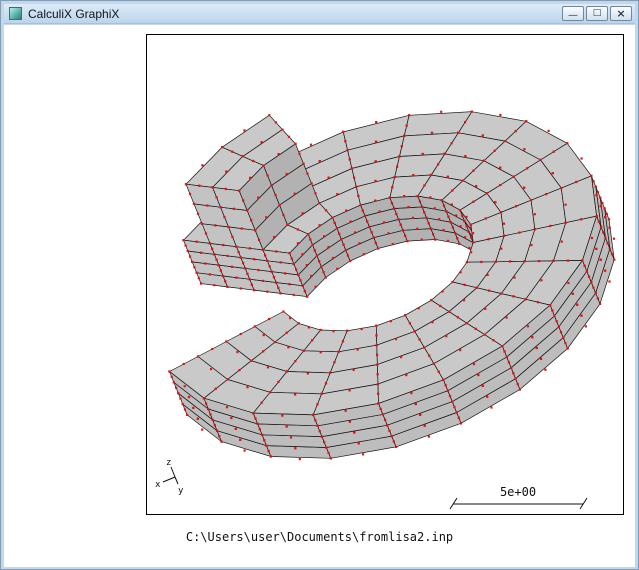 Image resolution: width=639 pixels, height=570 pixels. What do you see at coordinates (573, 13) in the screenshot?
I see `minimize-button: —` at bounding box center [573, 13].